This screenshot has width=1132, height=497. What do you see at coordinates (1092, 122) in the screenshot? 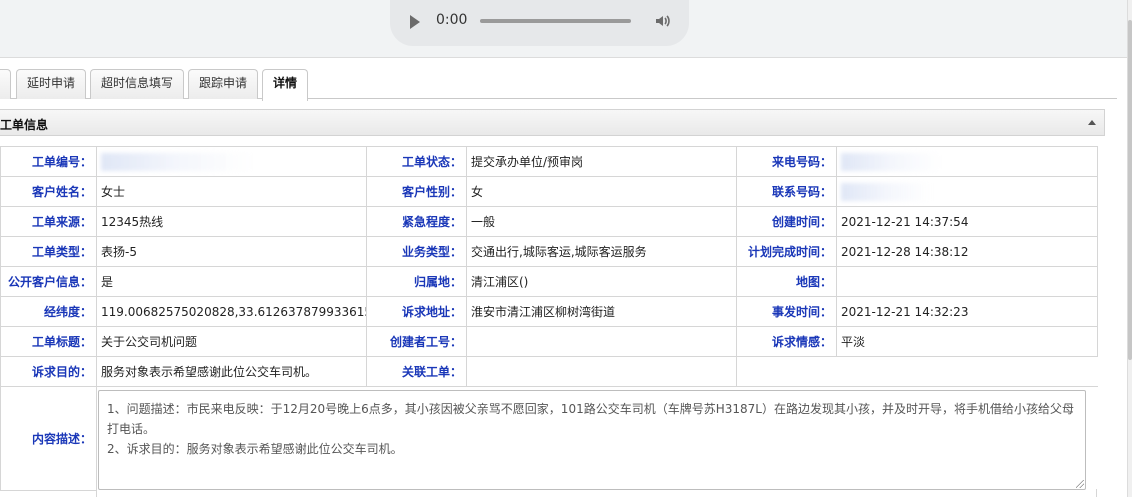
I see `collapse-icon` at bounding box center [1092, 122].